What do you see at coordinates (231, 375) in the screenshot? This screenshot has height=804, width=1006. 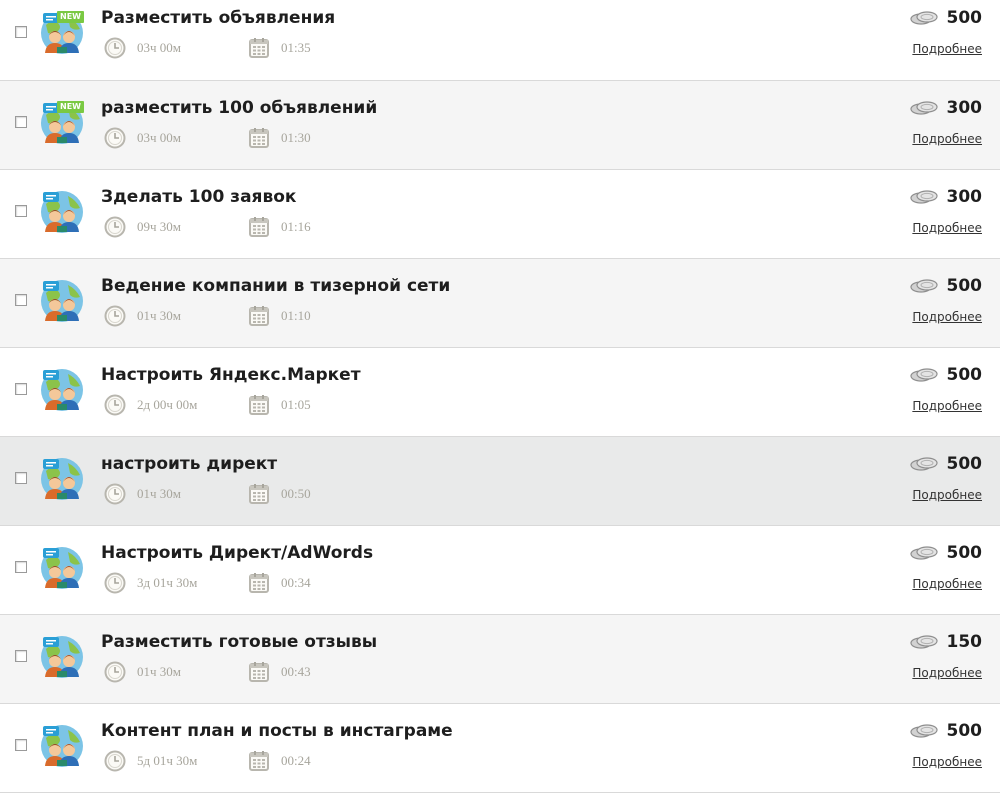 I see `task-title: Настроить Яндекс.Маркет` at bounding box center [231, 375].